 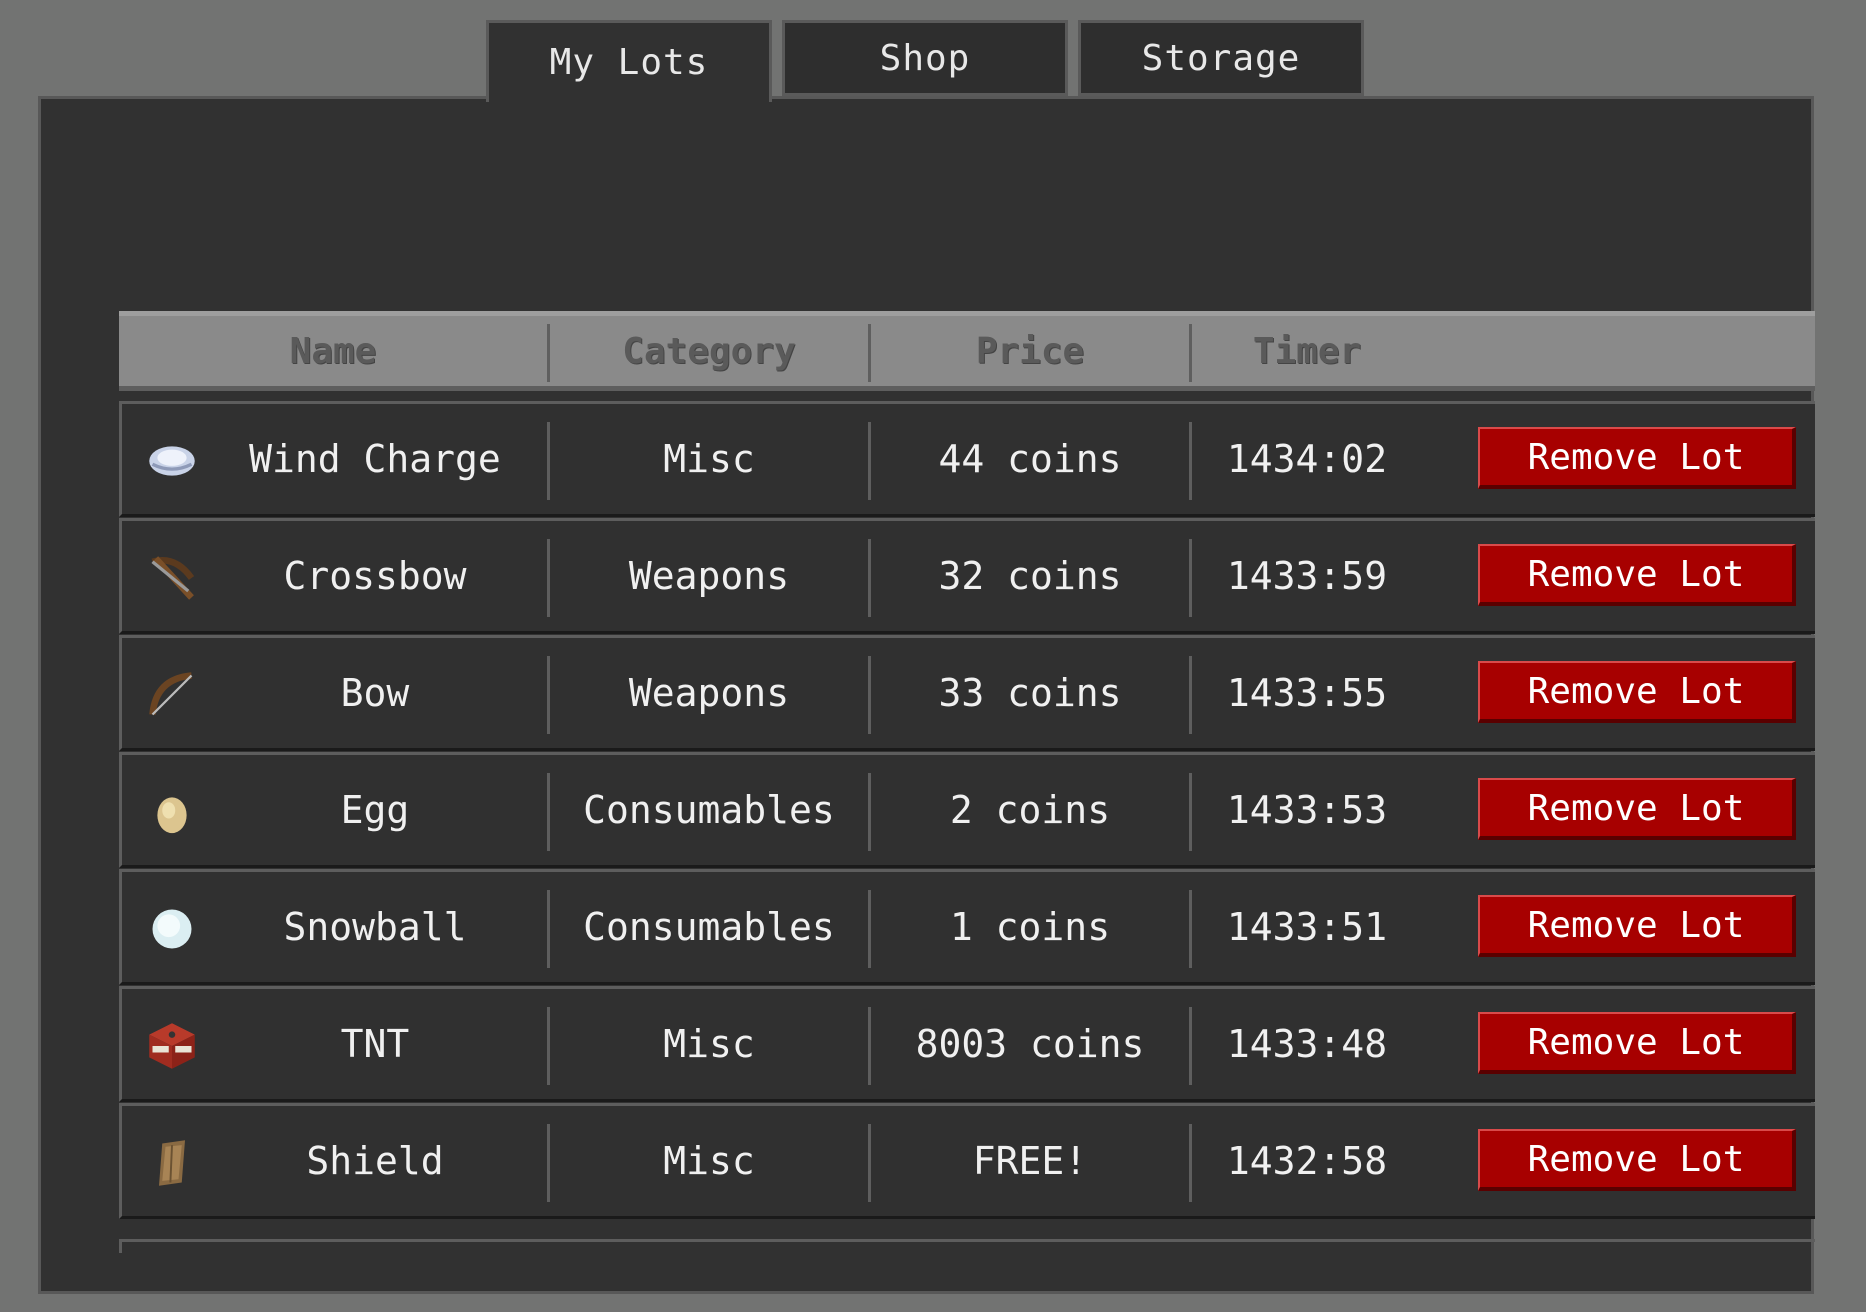 What do you see at coordinates (1030, 576) in the screenshot?
I see `item-price: 32 coins` at bounding box center [1030, 576].